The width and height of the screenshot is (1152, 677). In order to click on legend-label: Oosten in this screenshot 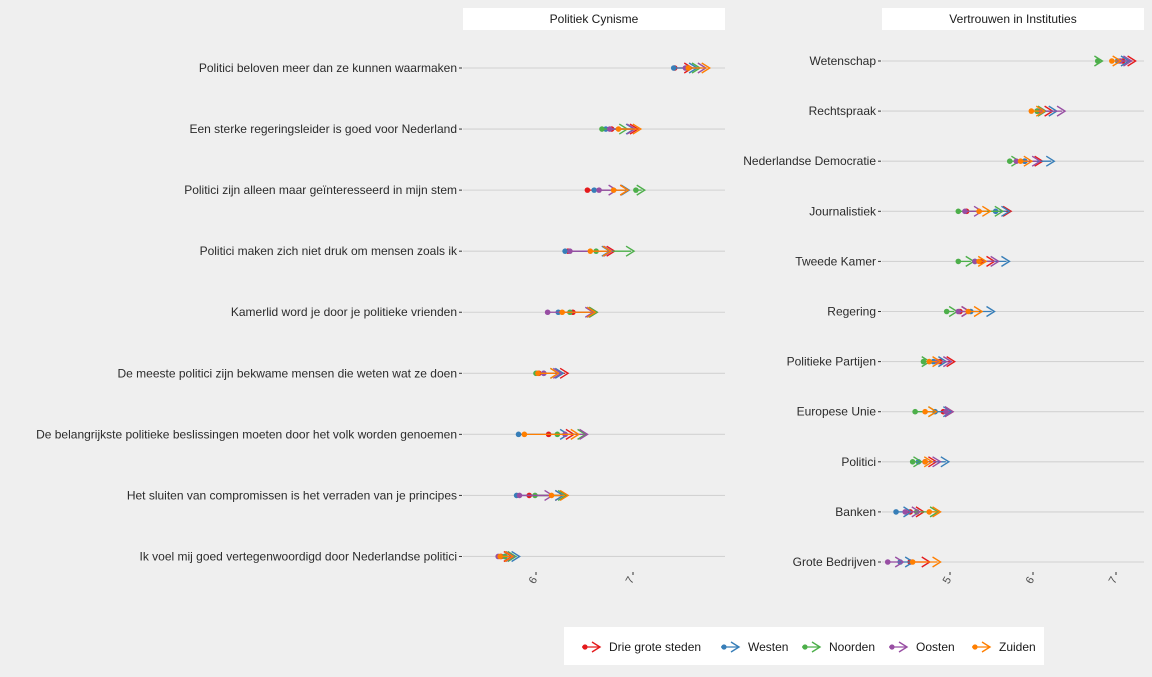, I will do `click(935, 647)`.